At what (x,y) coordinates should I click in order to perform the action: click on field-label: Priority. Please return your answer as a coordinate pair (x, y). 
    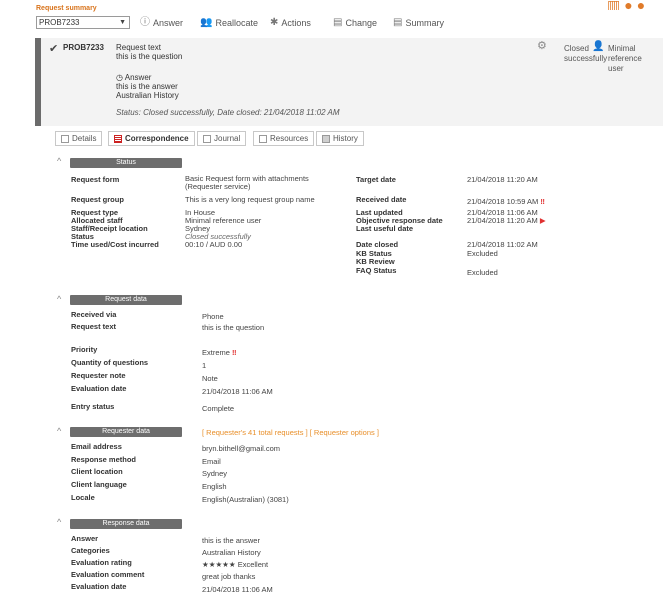
    Looking at the image, I should click on (84, 349).